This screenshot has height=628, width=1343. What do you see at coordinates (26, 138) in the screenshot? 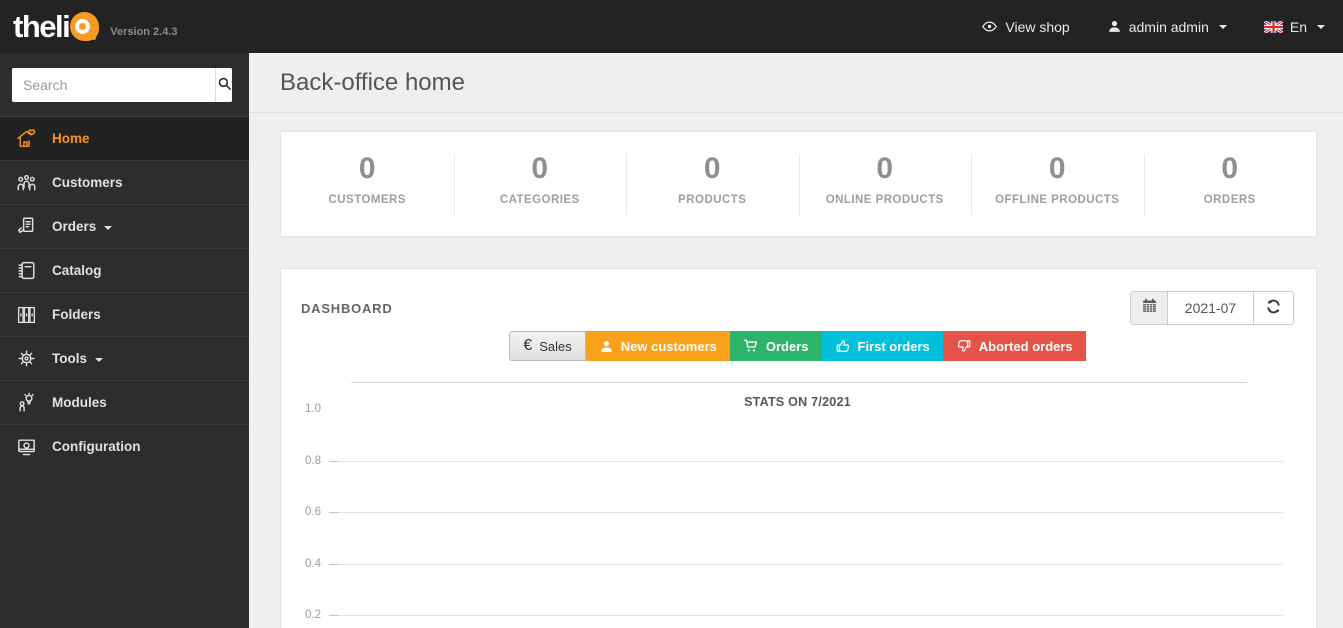
I see `home-icon` at bounding box center [26, 138].